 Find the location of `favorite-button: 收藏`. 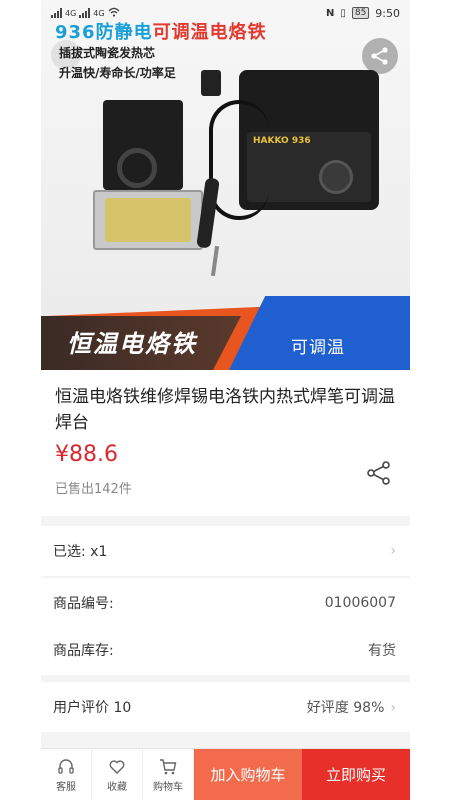

favorite-button: 收藏 is located at coordinates (117, 774).